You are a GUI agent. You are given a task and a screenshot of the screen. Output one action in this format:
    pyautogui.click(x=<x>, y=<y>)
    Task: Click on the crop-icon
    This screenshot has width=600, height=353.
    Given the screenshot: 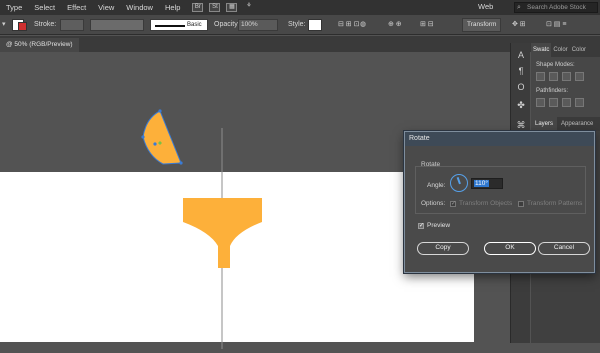 What is the action you would take?
    pyautogui.click(x=579, y=102)
    